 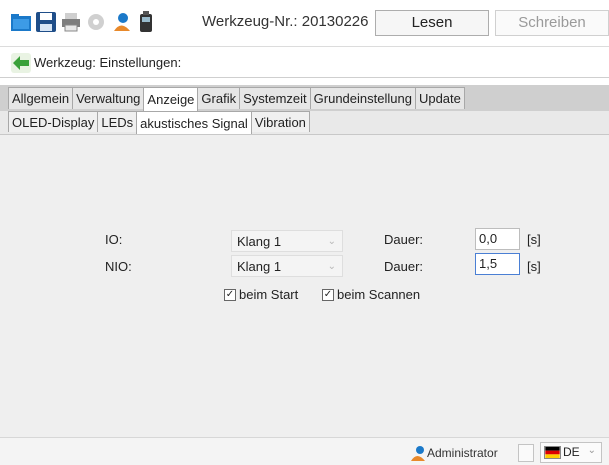 I want to click on language-value: DE, so click(x=571, y=452).